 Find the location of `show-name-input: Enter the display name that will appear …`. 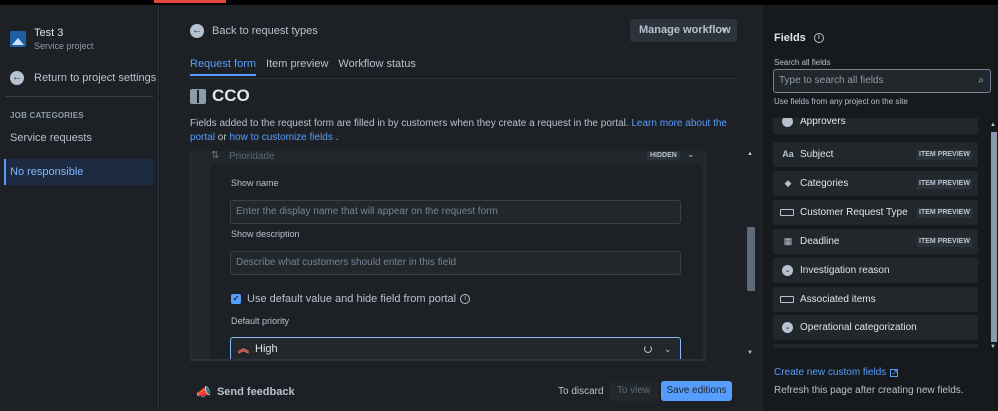

show-name-input: Enter the display name that will appear … is located at coordinates (455, 212).